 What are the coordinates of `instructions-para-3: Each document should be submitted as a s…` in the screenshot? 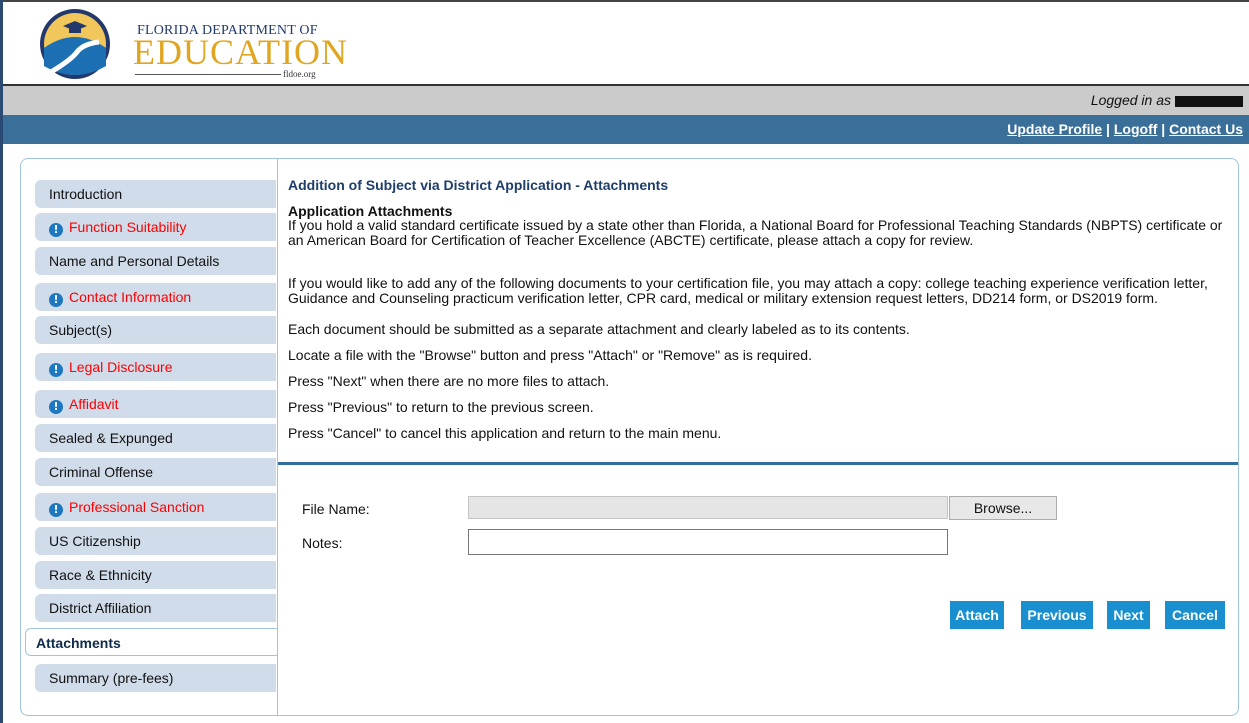 It's located at (599, 329).